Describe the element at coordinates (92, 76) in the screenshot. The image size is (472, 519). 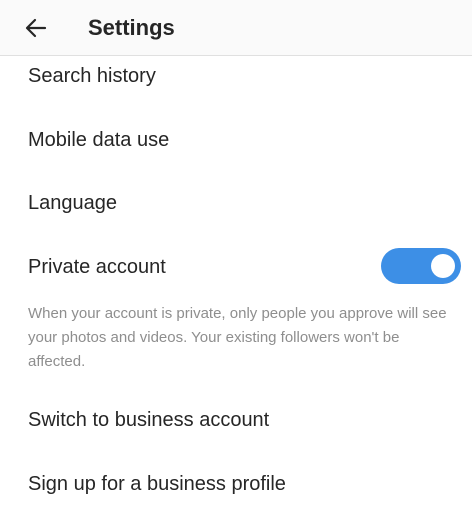
I see `search-history-item: Search history` at that location.